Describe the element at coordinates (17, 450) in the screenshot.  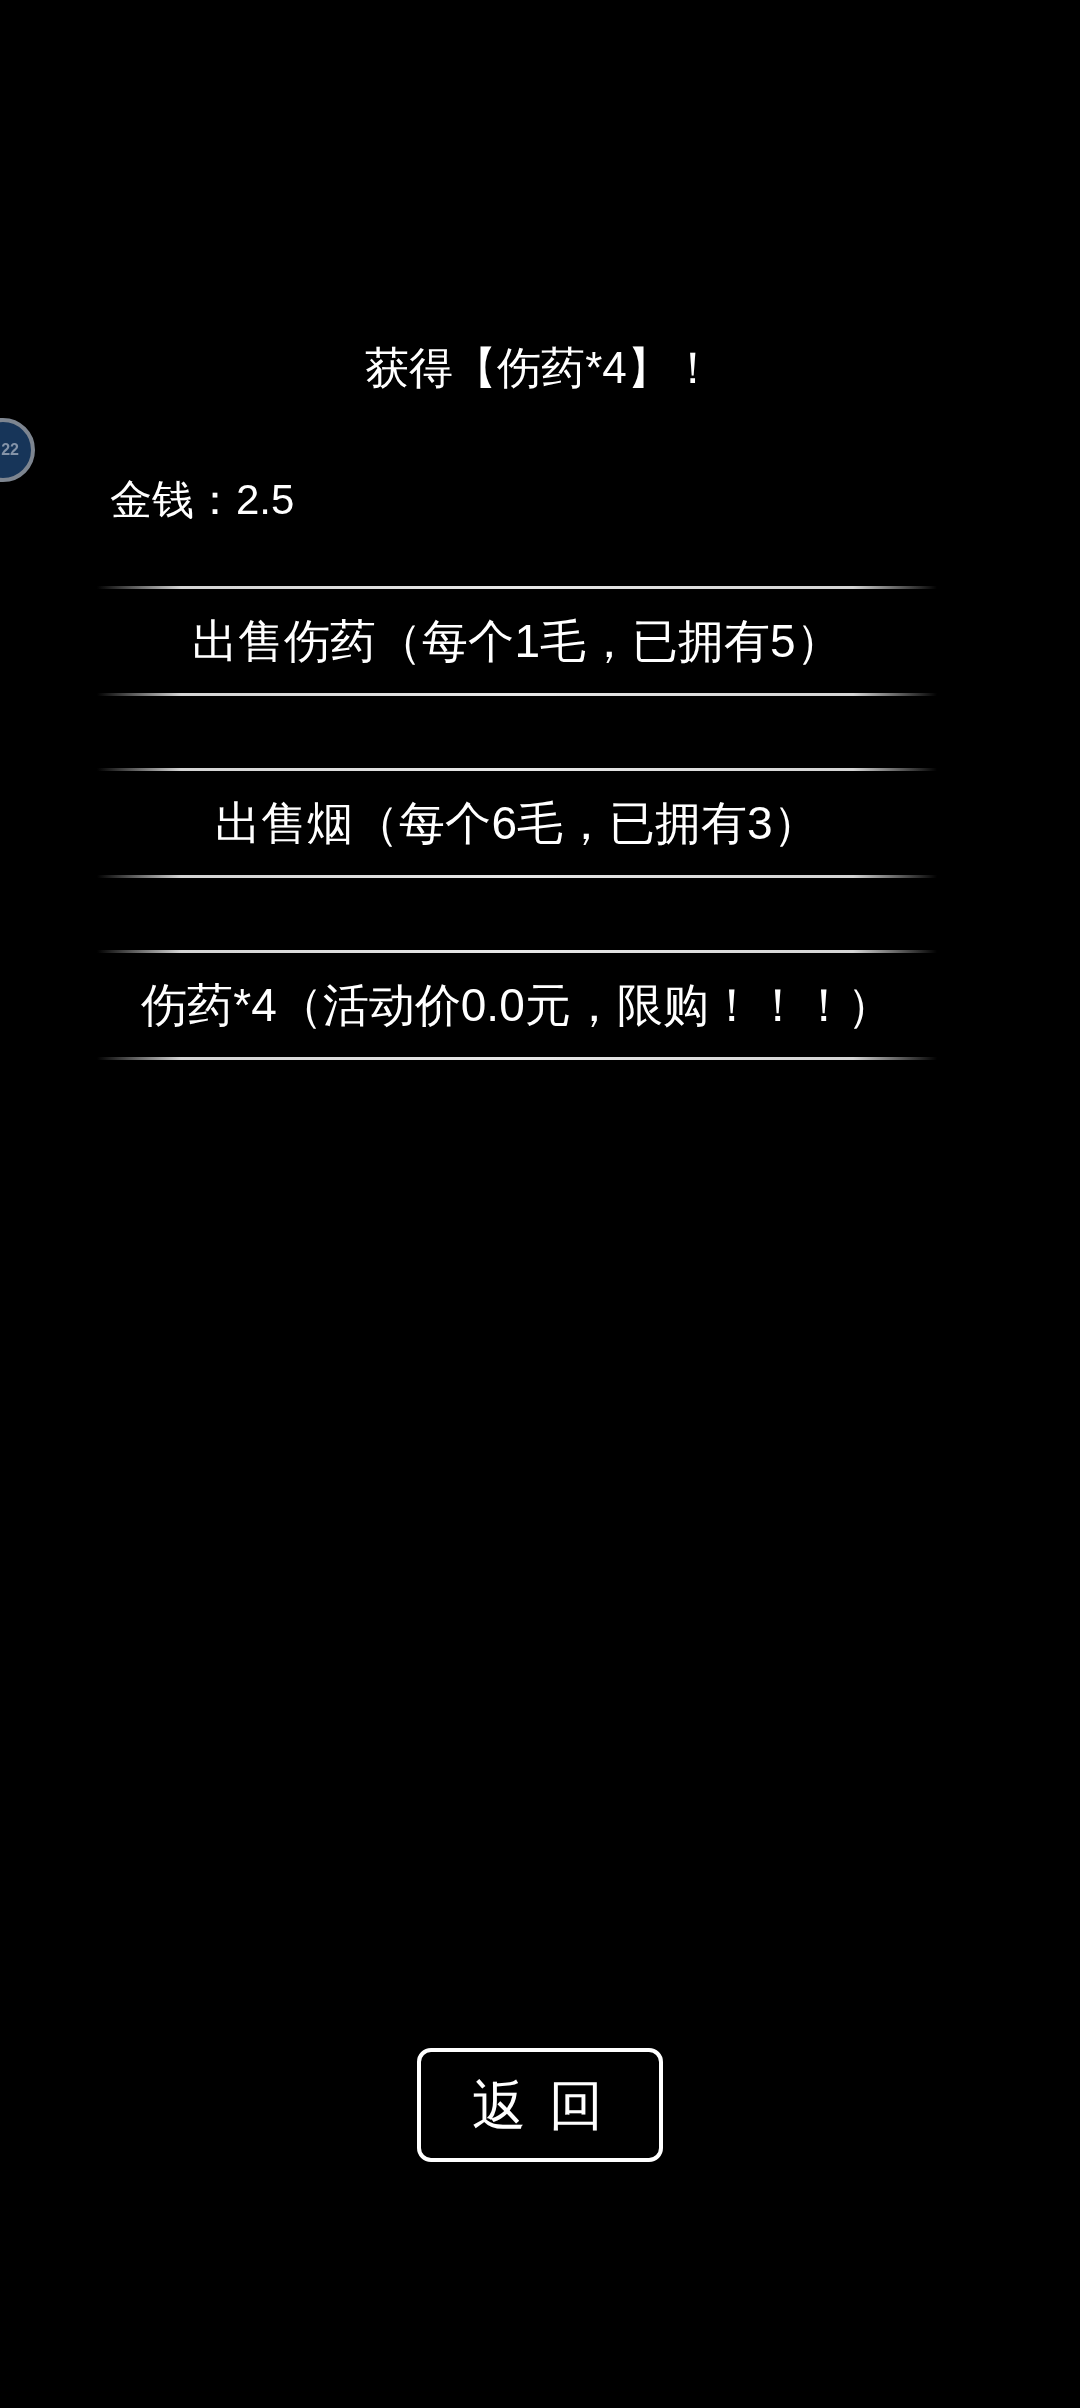
I see `floating-ball-button: 22` at that location.